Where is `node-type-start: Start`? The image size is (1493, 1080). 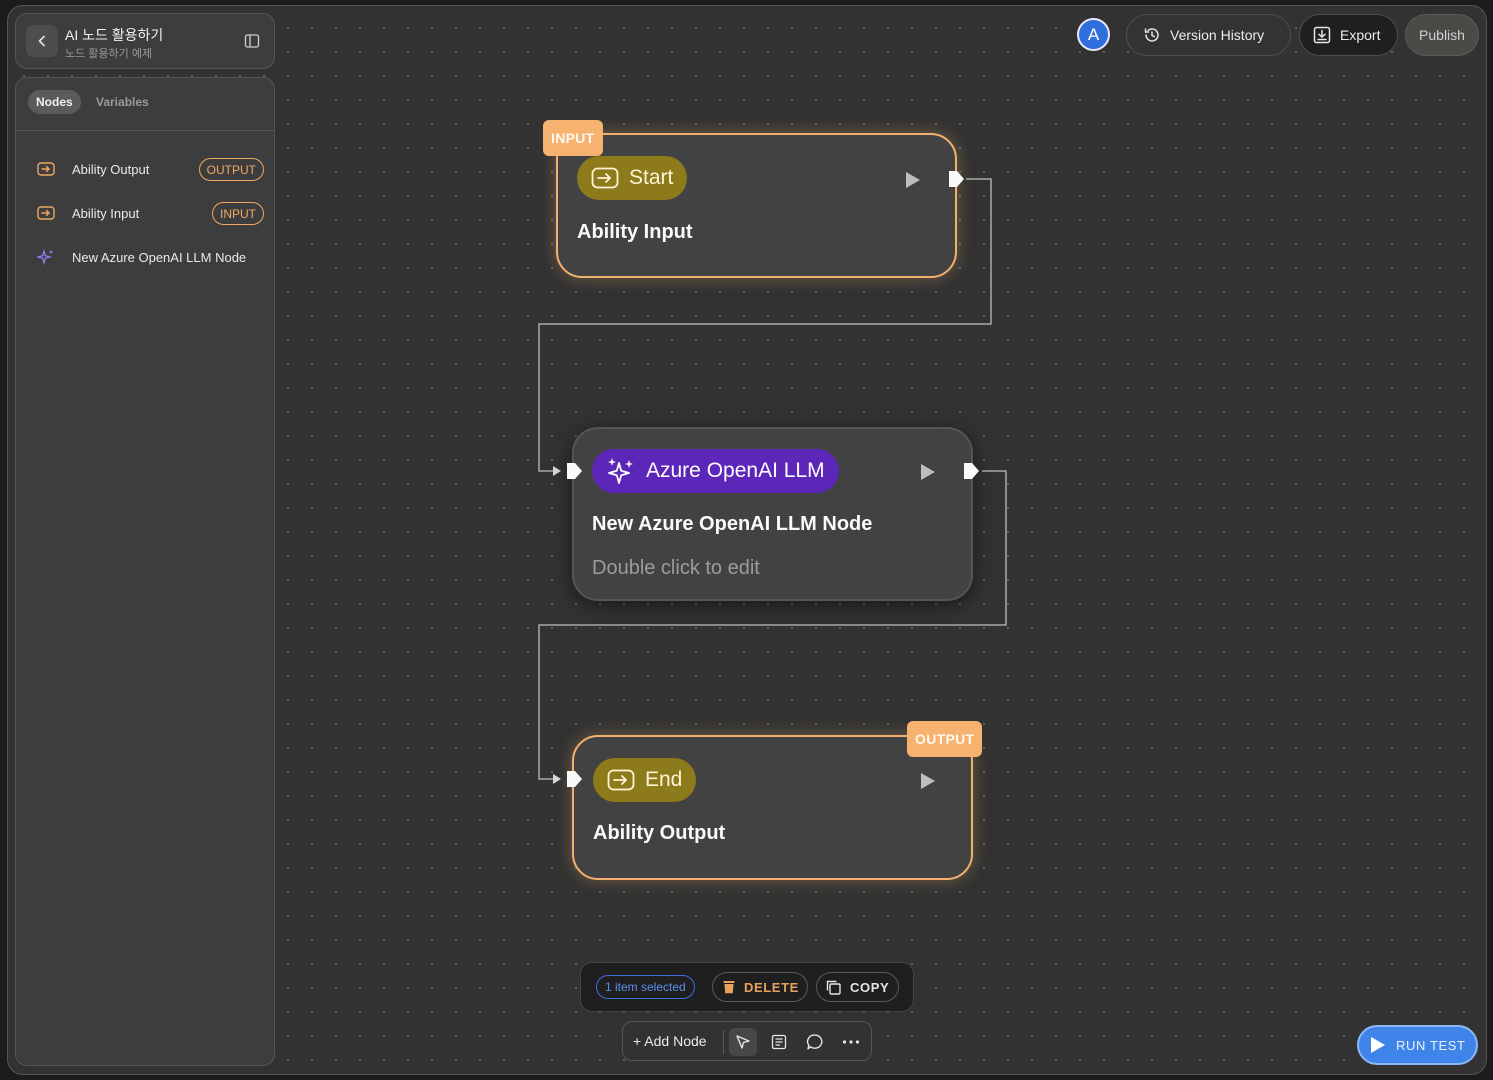
node-type-start: Start is located at coordinates (632, 178).